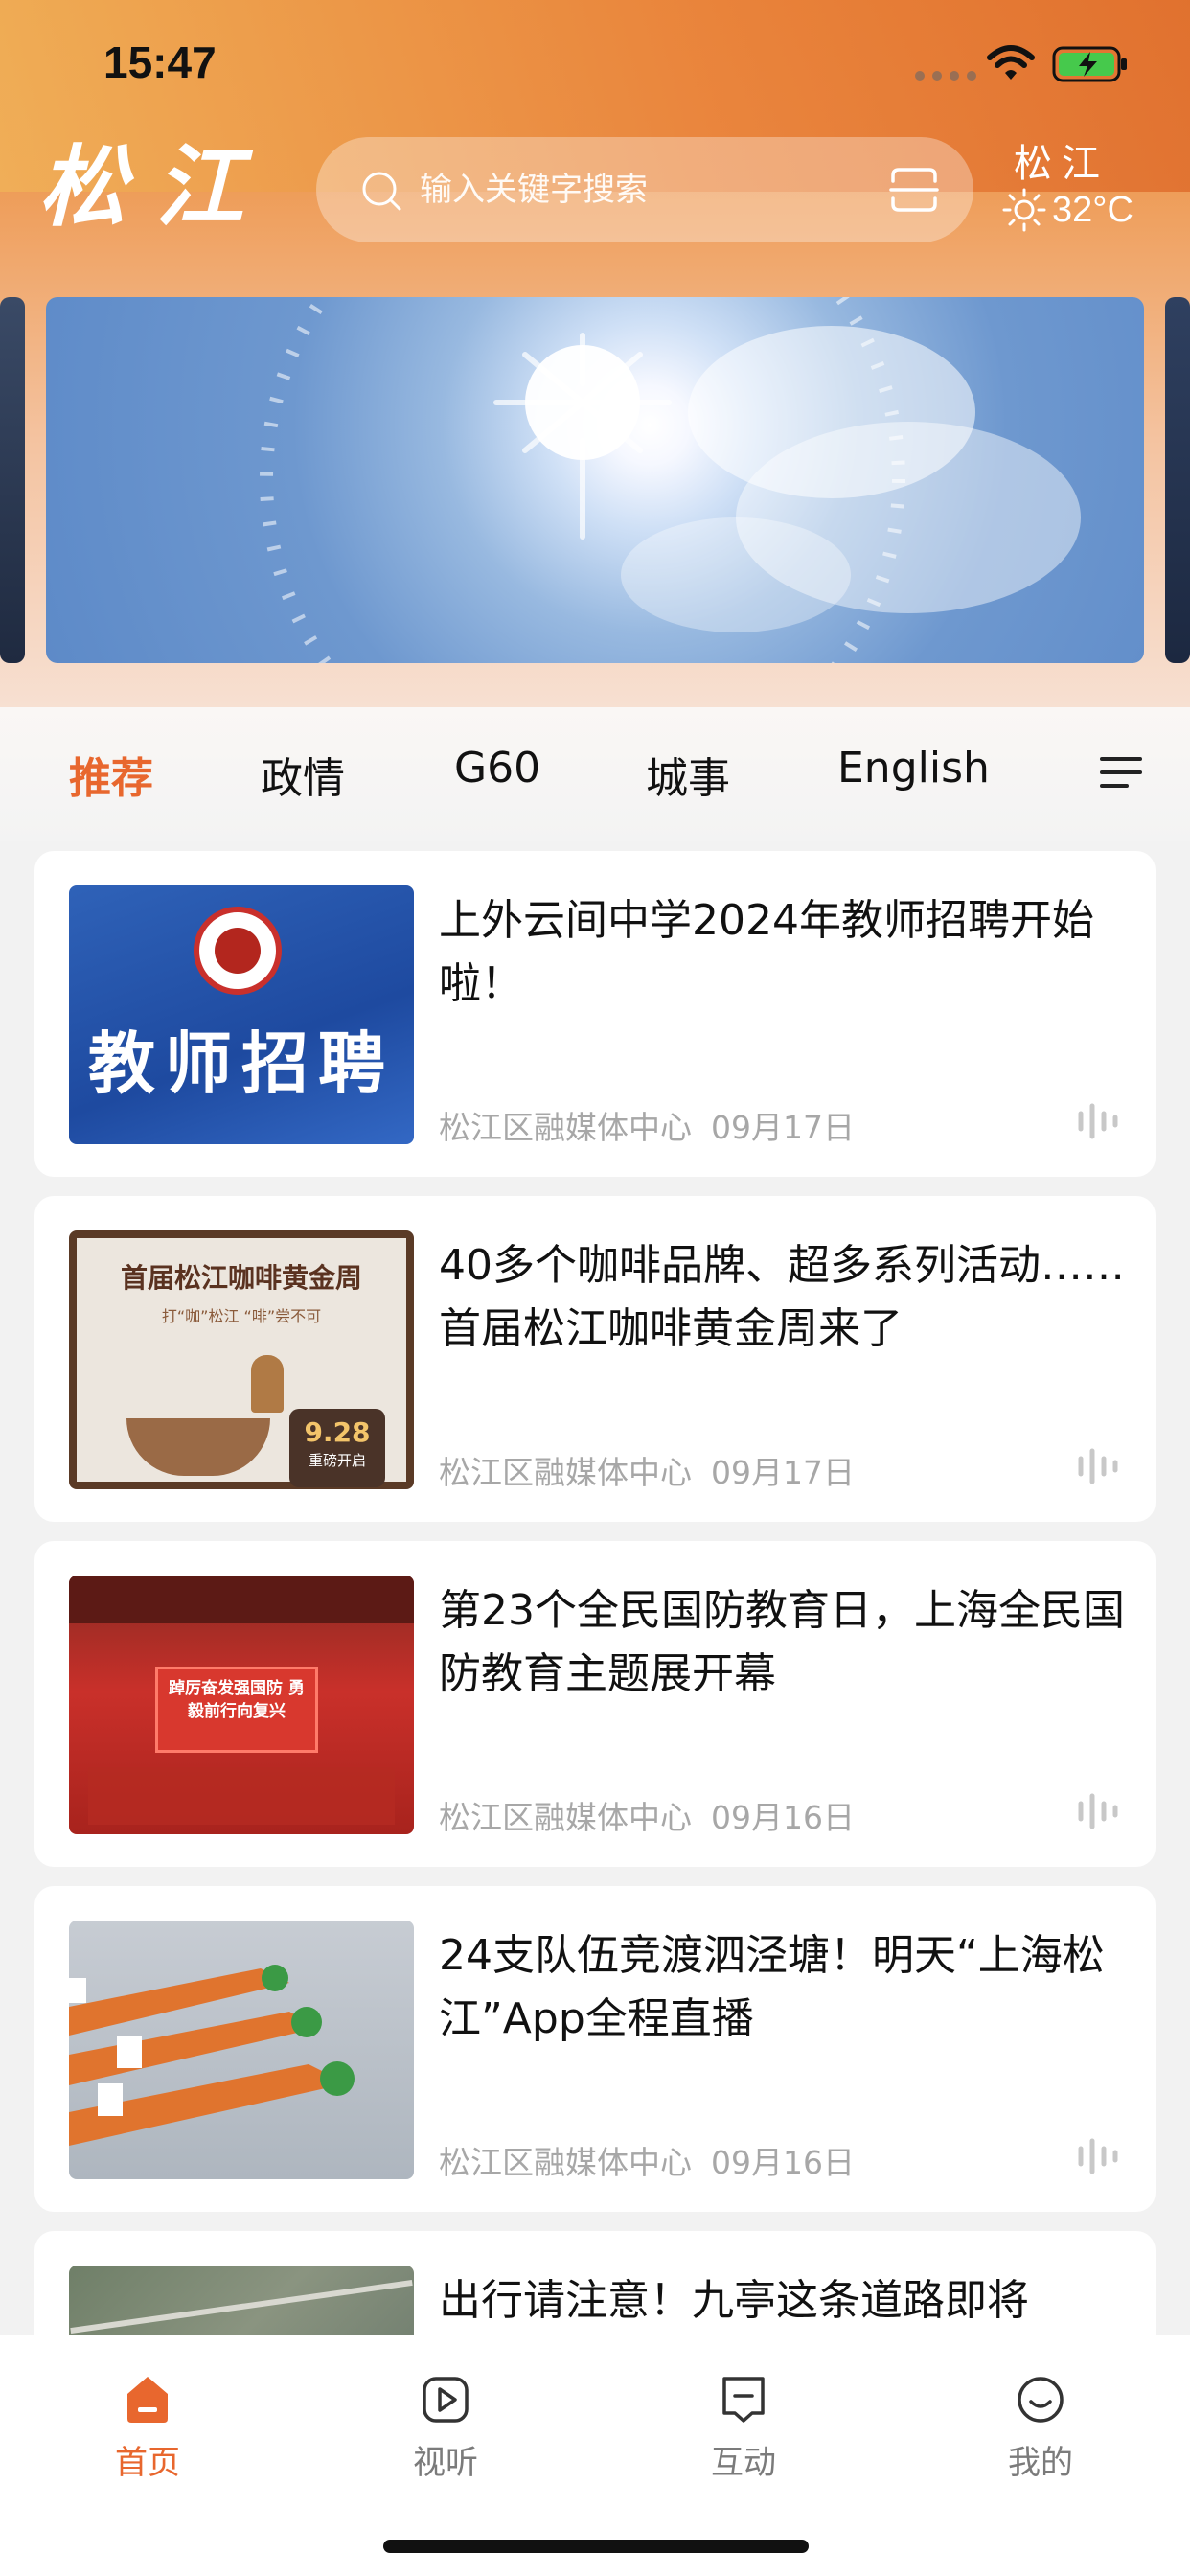  Describe the element at coordinates (1040, 2463) in the screenshot. I see `nav-profile-label: 我的` at that location.